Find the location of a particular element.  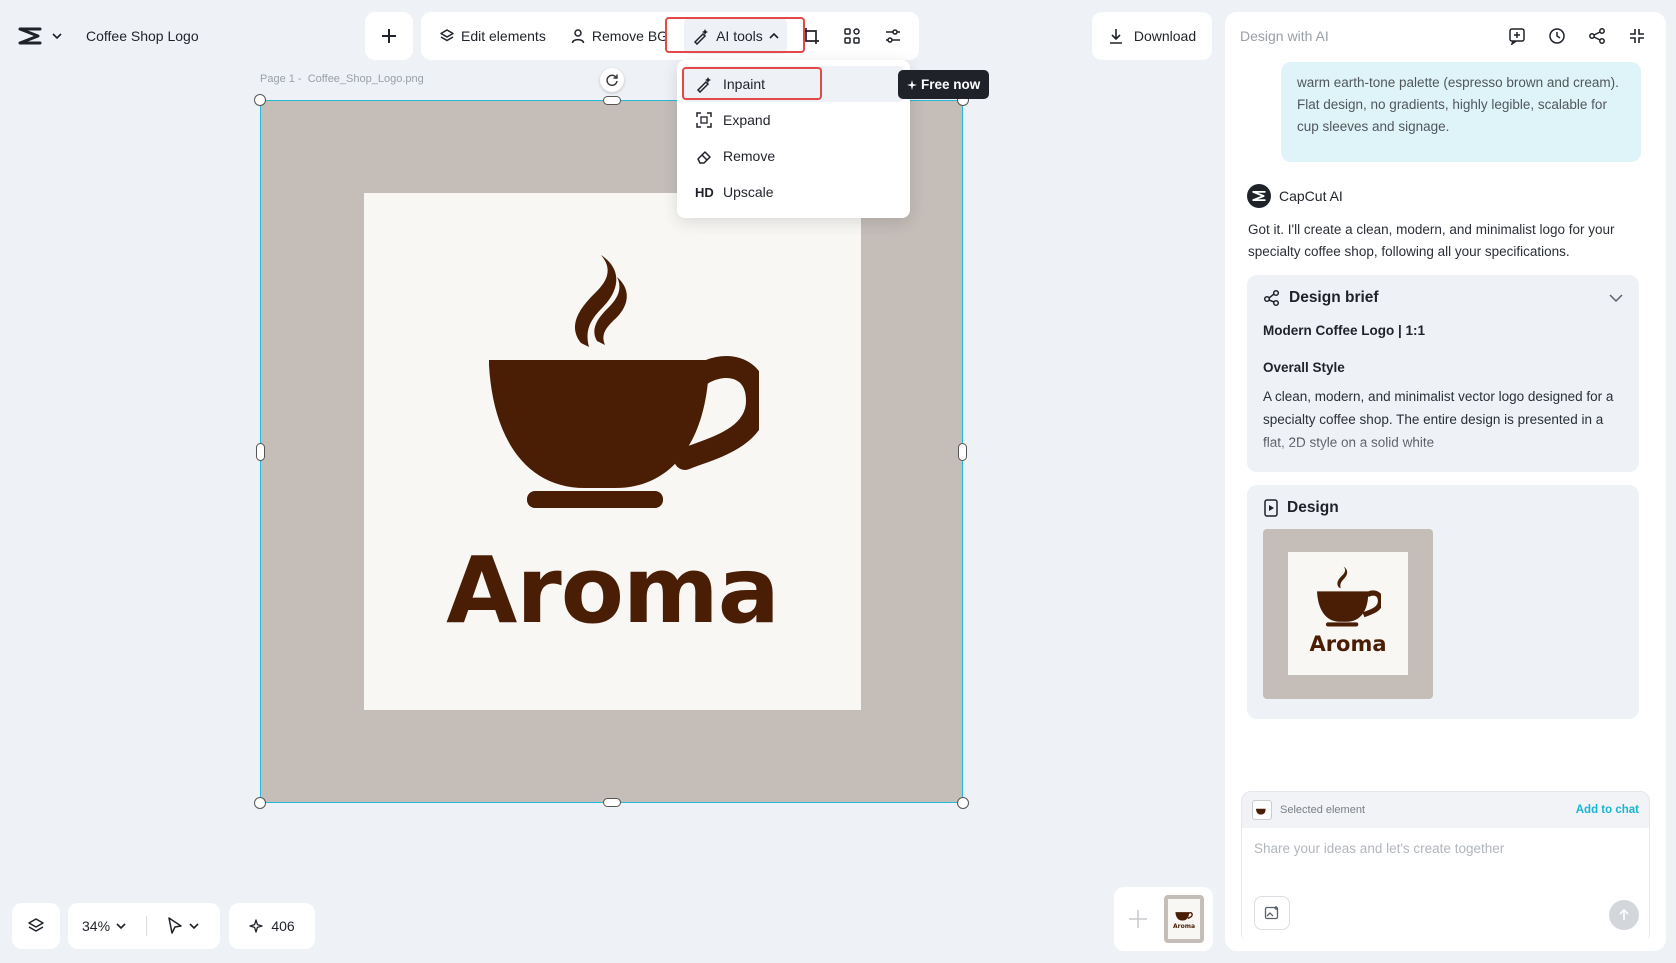

selected-element: Selected element is located at coordinates (1308, 810).